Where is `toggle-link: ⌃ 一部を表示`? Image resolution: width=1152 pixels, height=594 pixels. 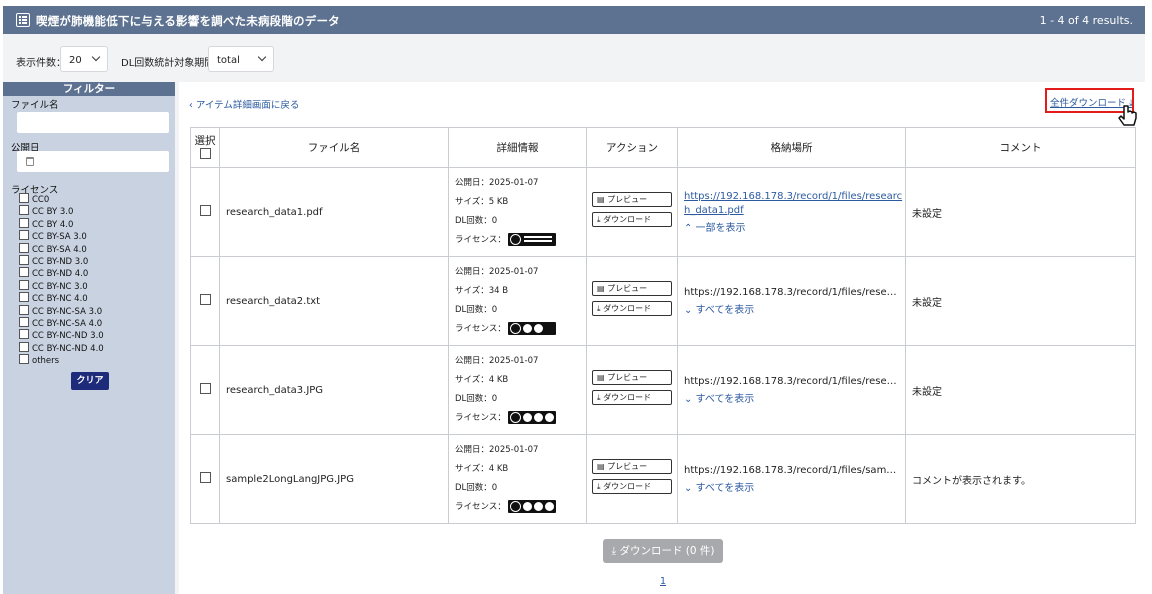 toggle-link: ⌃ 一部を表示 is located at coordinates (794, 226).